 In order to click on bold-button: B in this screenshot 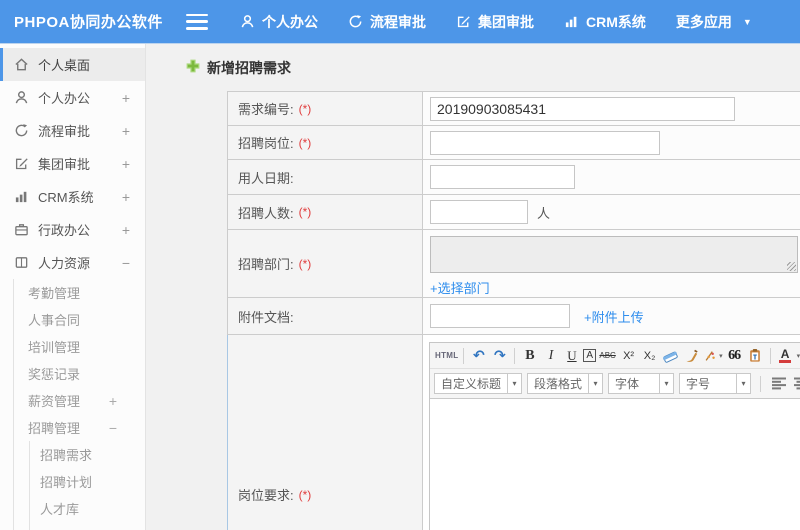, I will do `click(529, 356)`.